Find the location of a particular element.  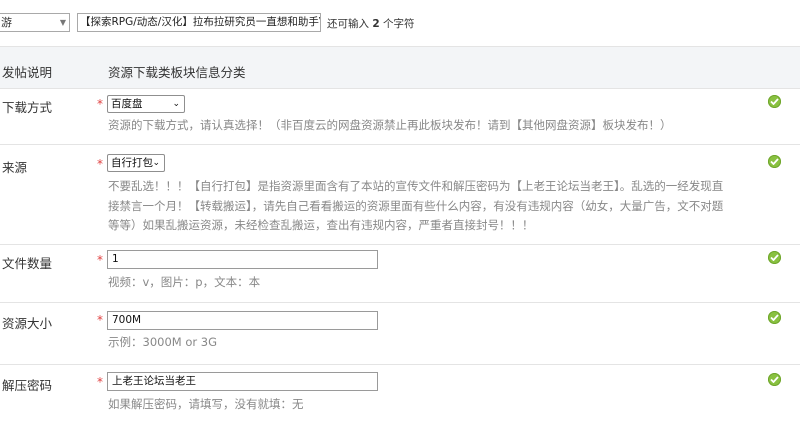

header-label: 发帖说明 is located at coordinates (27, 72).